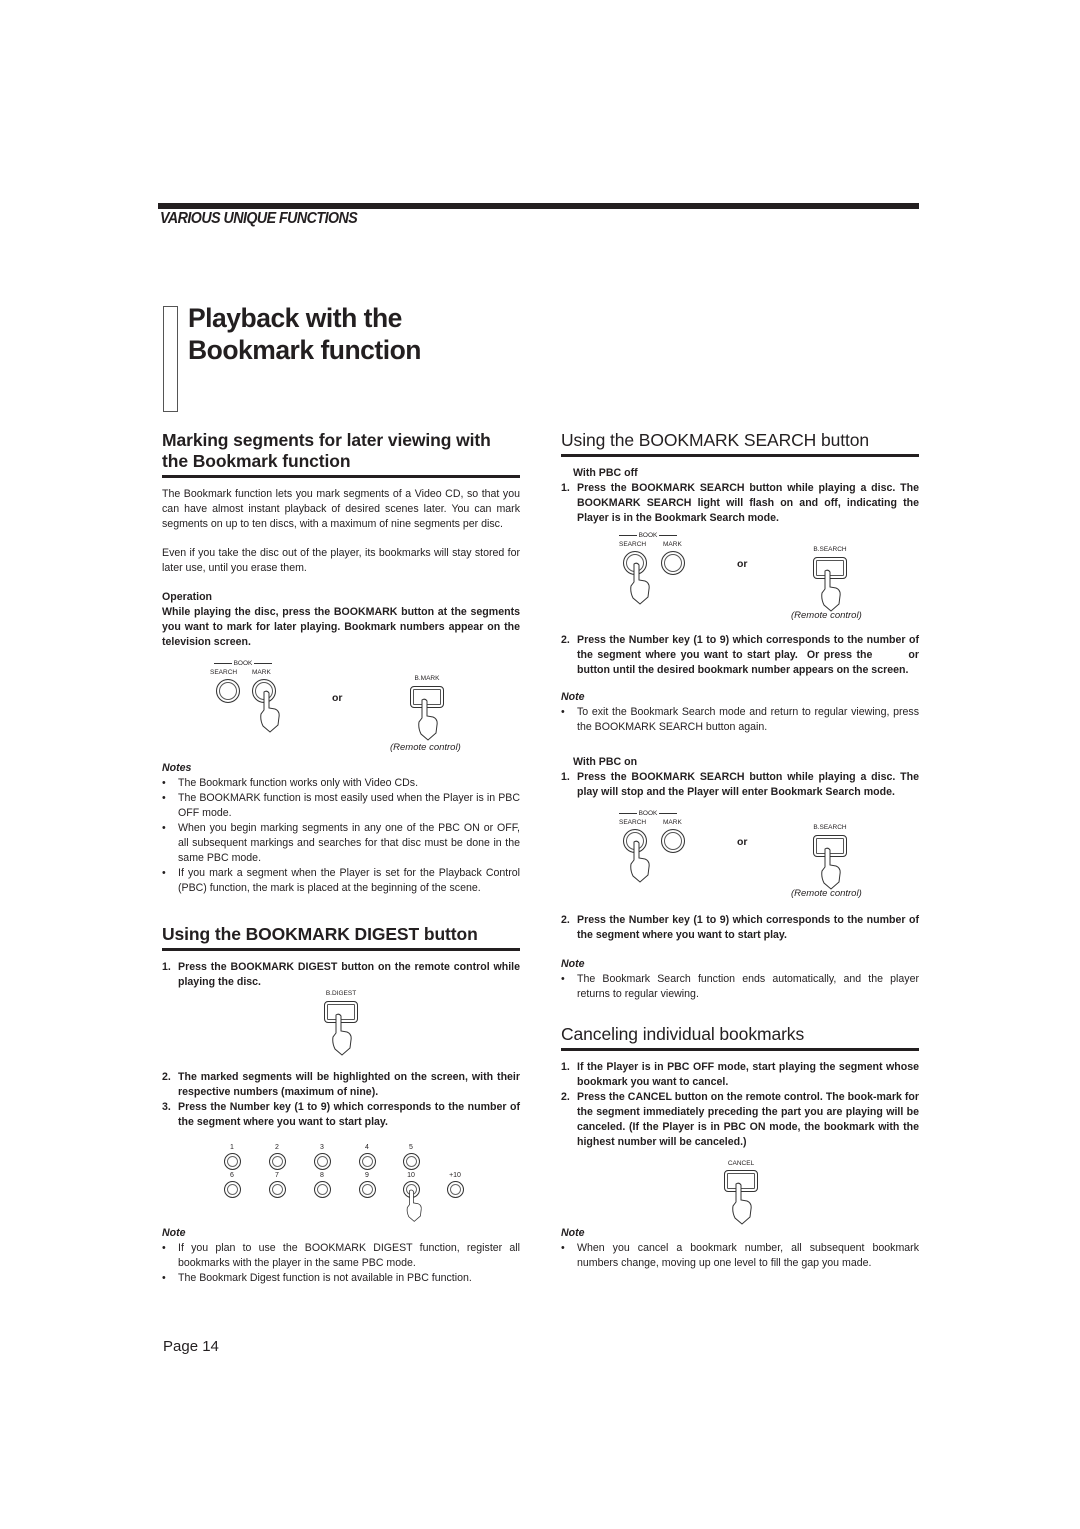 Image resolution: width=1080 pixels, height=1529 pixels. I want to click on title-marker, so click(170, 359).